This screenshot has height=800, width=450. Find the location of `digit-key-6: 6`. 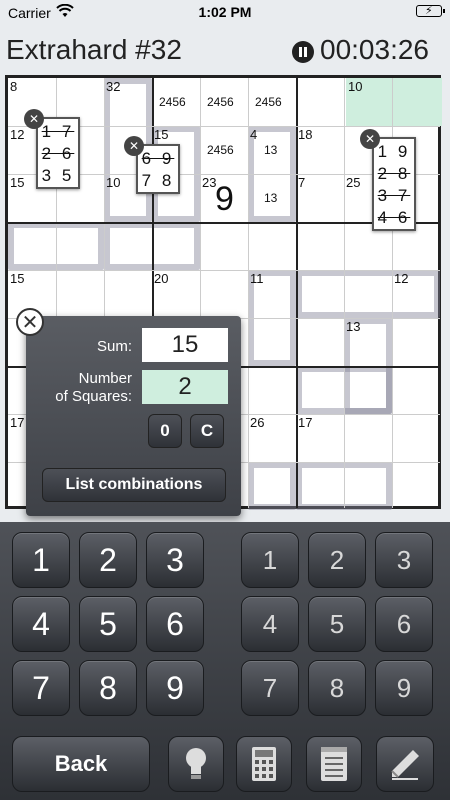

digit-key-6: 6 is located at coordinates (175, 624).